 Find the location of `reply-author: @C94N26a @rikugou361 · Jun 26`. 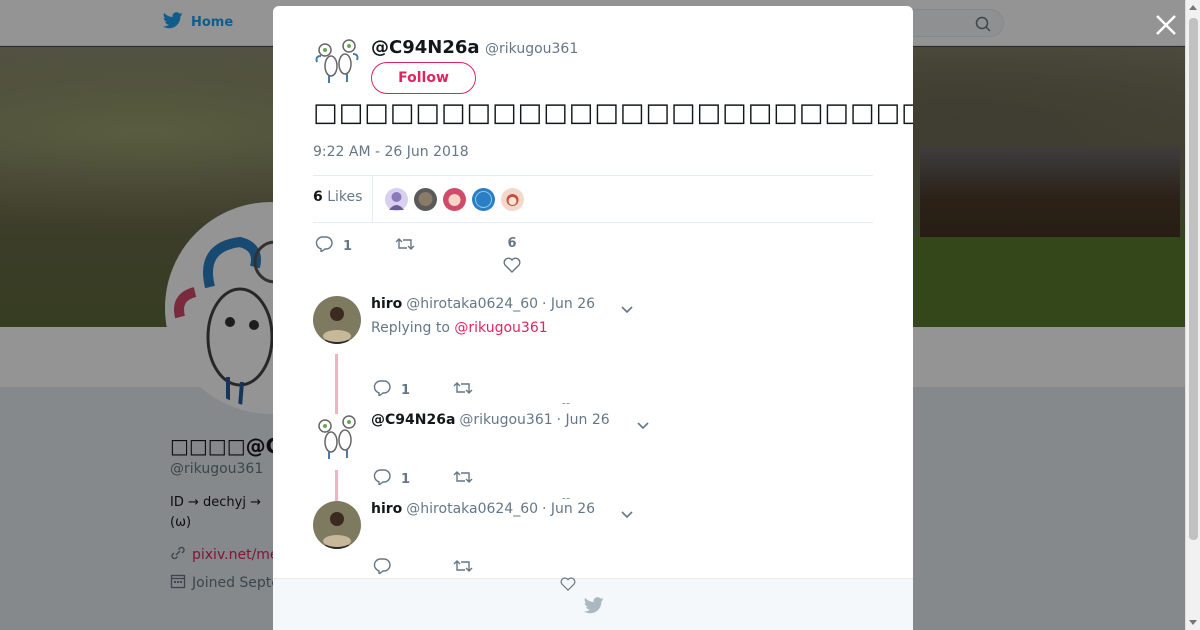

reply-author: @C94N26a @rikugou361 · Jun 26 is located at coordinates (490, 420).